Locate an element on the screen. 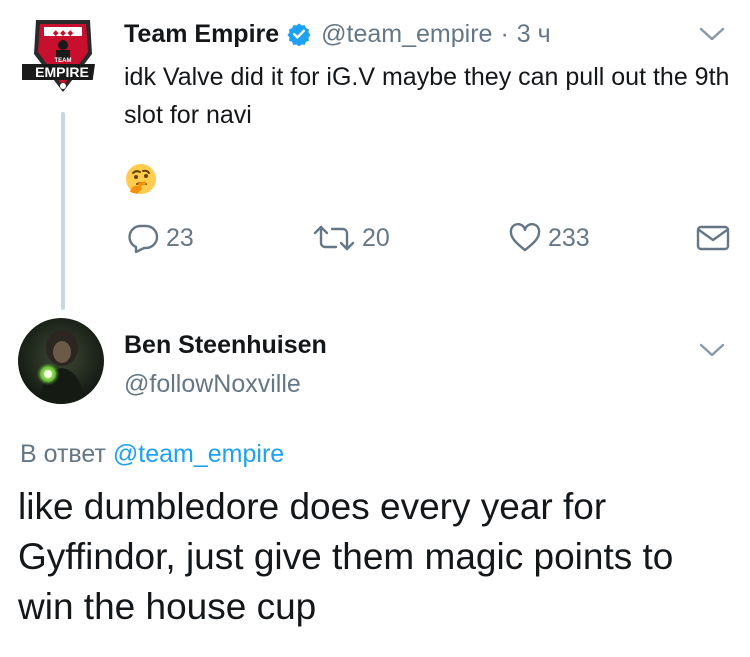 This screenshot has height=657, width=750. like-button: 233 is located at coordinates (549, 238).